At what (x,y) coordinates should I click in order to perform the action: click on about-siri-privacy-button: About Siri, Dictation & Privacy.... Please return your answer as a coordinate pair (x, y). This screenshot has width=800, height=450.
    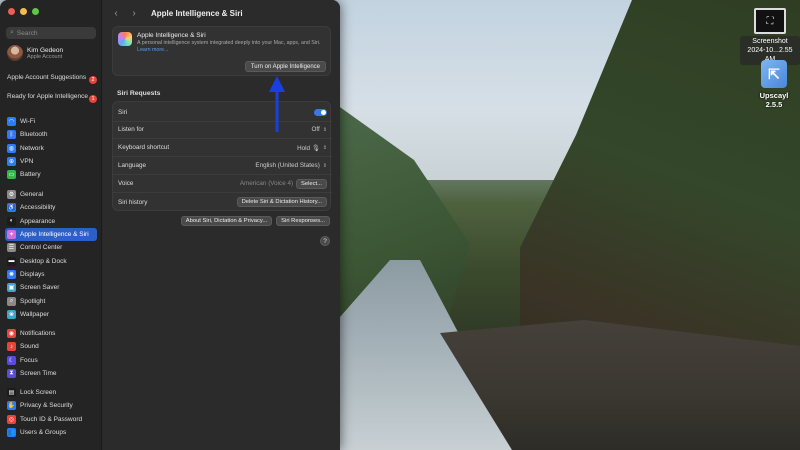
    Looking at the image, I should click on (226, 221).